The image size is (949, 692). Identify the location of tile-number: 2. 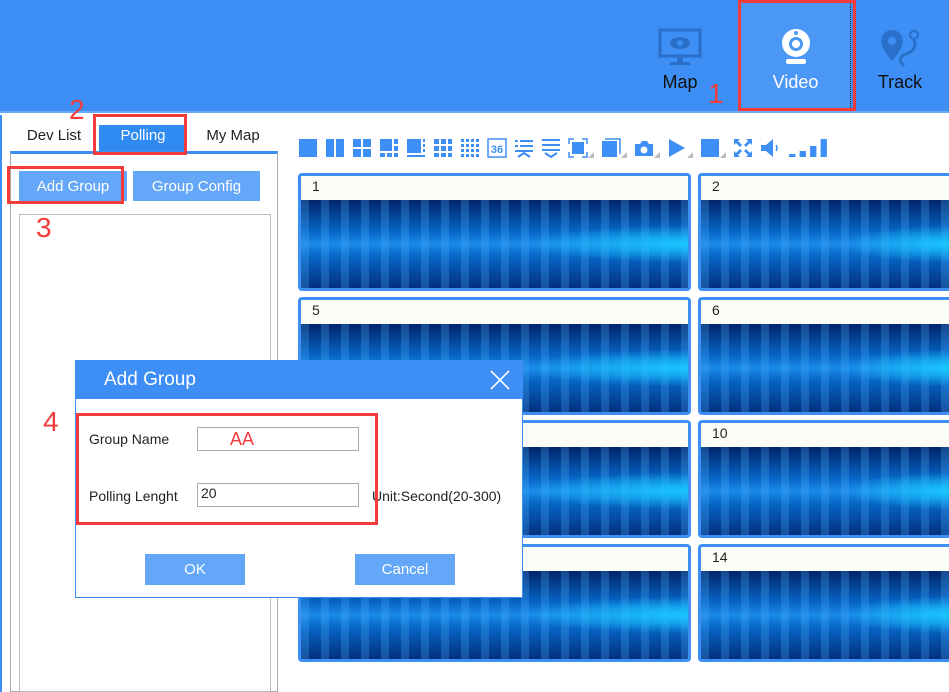
(716, 186).